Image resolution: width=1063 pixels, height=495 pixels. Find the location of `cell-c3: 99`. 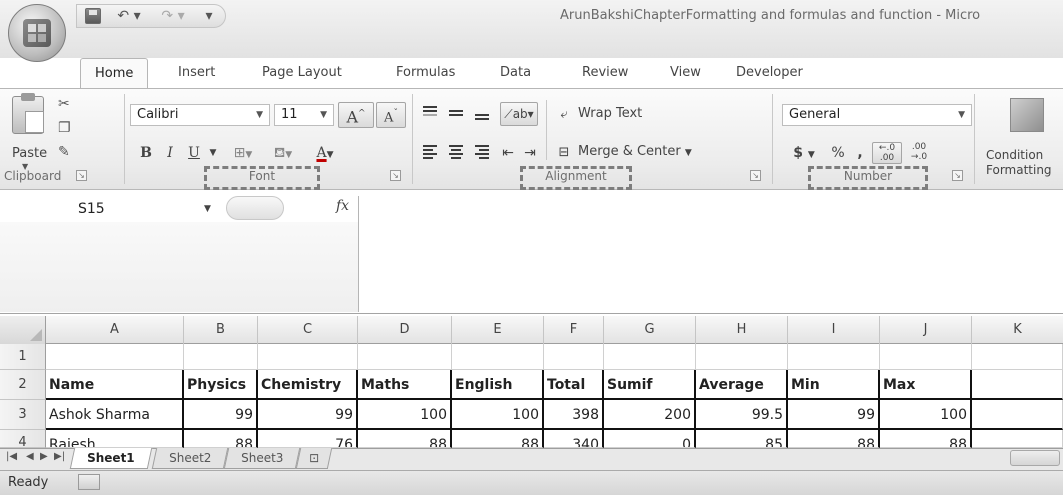

cell-c3: 99 is located at coordinates (308, 415).